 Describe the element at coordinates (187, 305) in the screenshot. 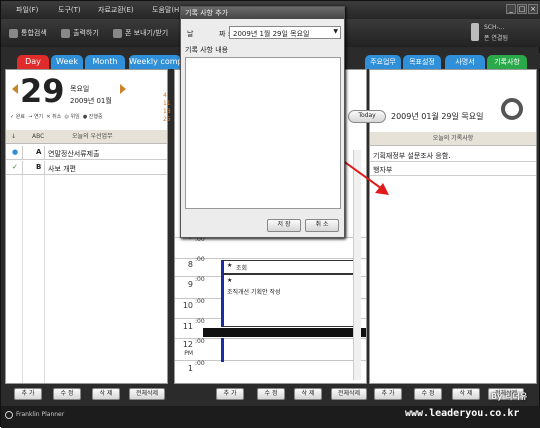

I see `hour-label: 10` at that location.